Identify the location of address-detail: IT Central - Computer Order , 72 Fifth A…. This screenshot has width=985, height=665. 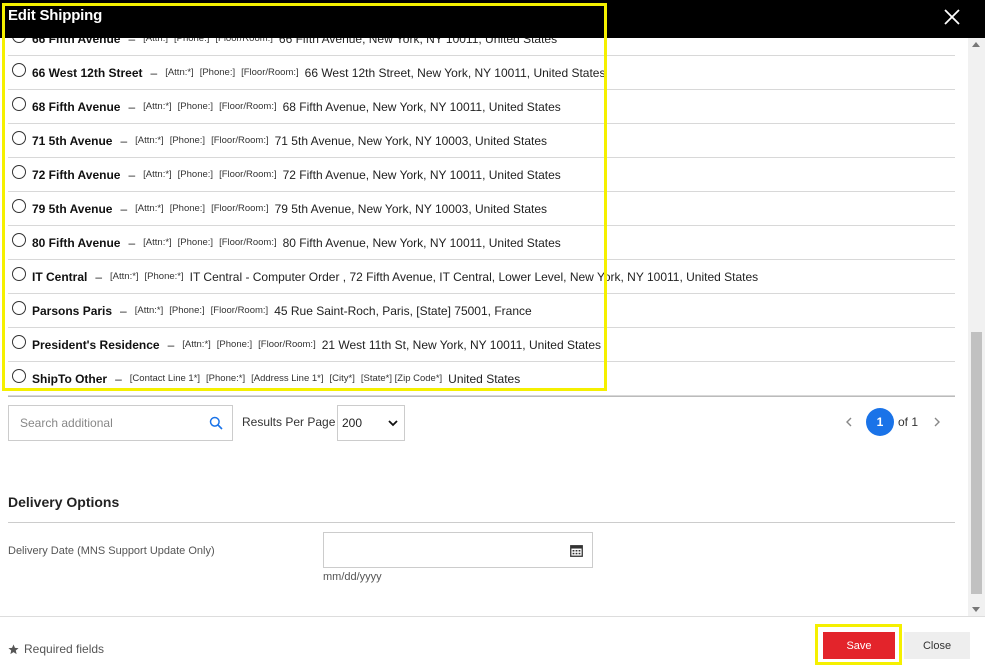
(474, 276).